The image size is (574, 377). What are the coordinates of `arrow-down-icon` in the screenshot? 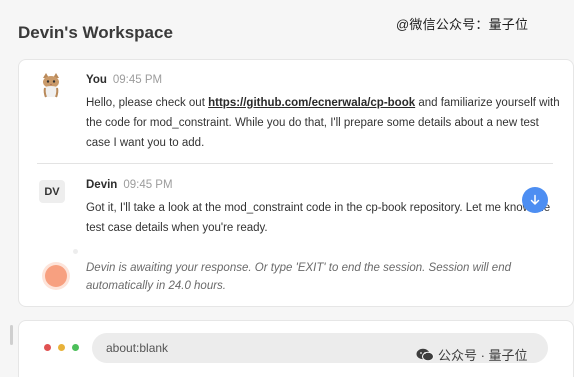 It's located at (535, 199).